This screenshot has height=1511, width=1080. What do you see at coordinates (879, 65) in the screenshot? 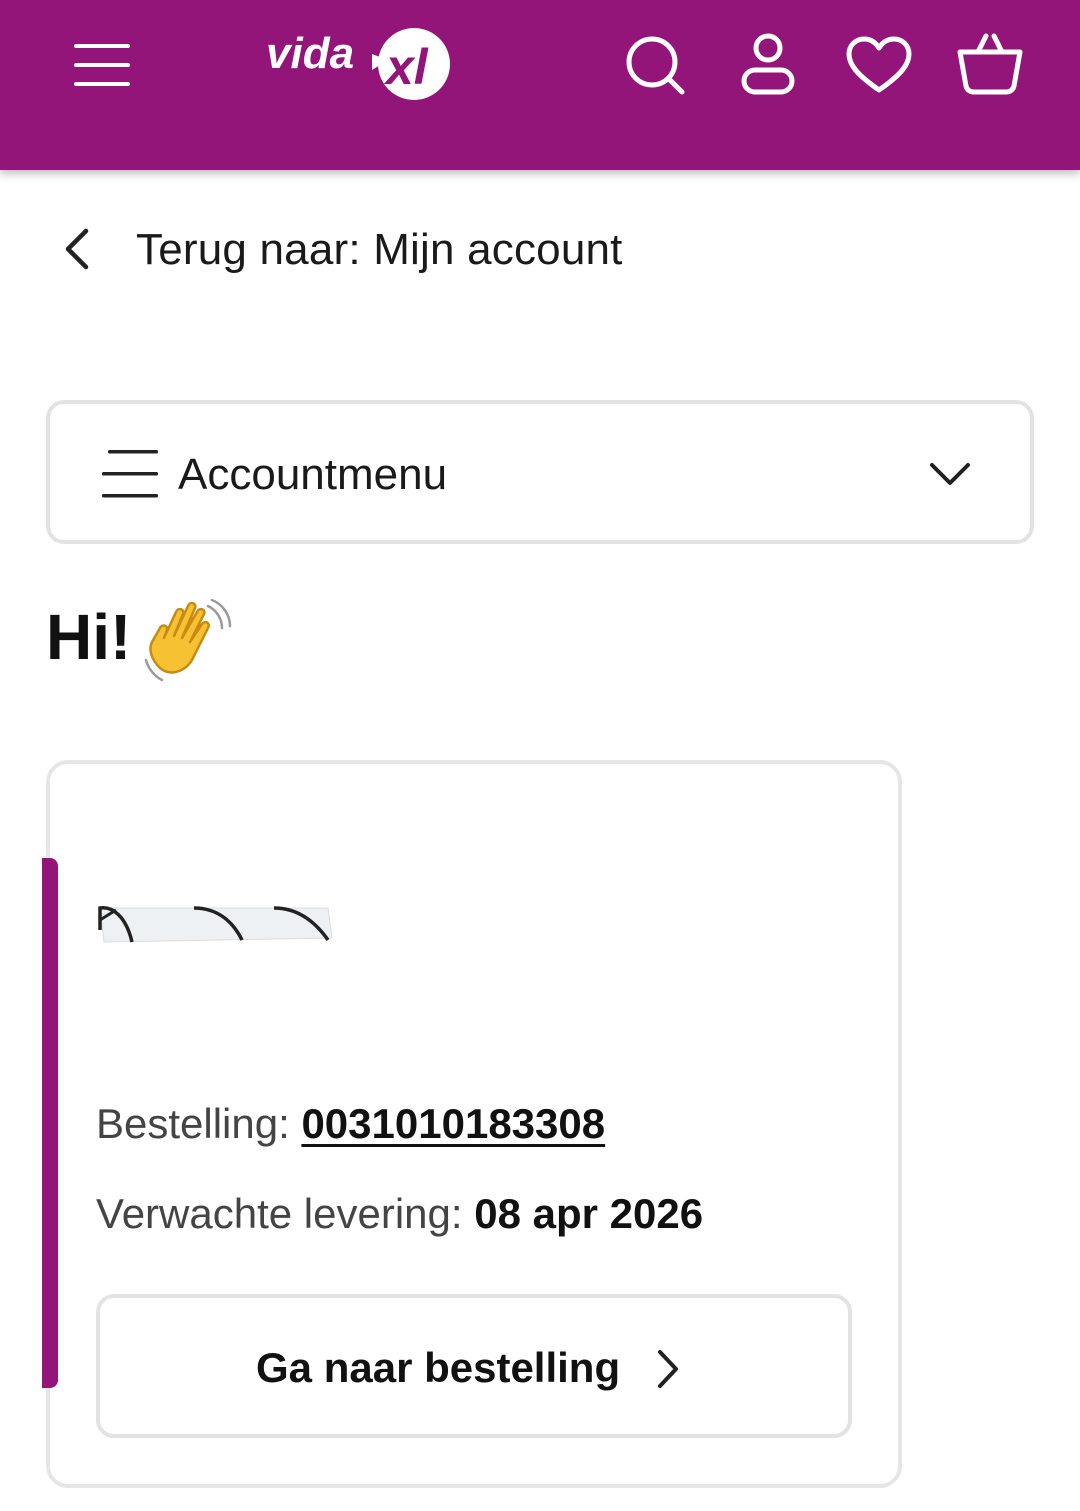
I see `heart-icon` at bounding box center [879, 65].